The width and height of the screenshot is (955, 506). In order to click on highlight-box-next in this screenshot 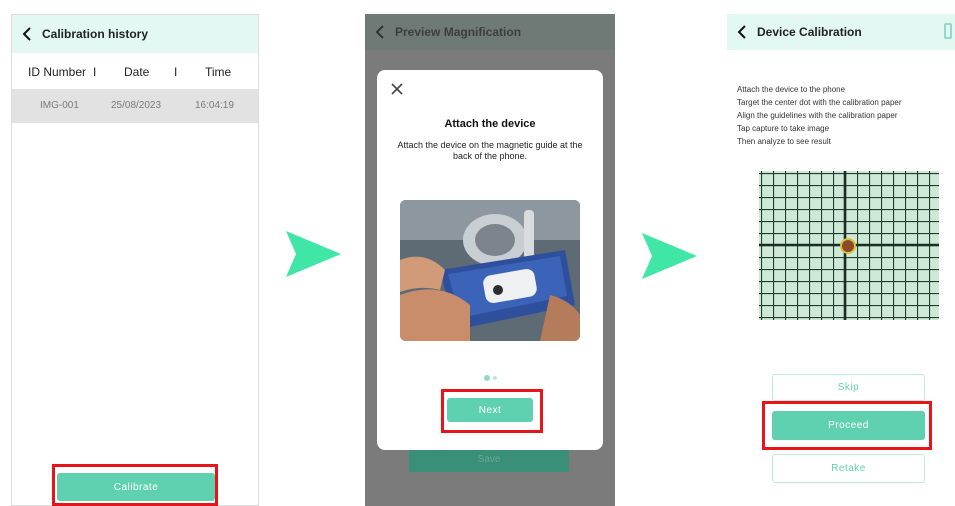, I will do `click(492, 411)`.